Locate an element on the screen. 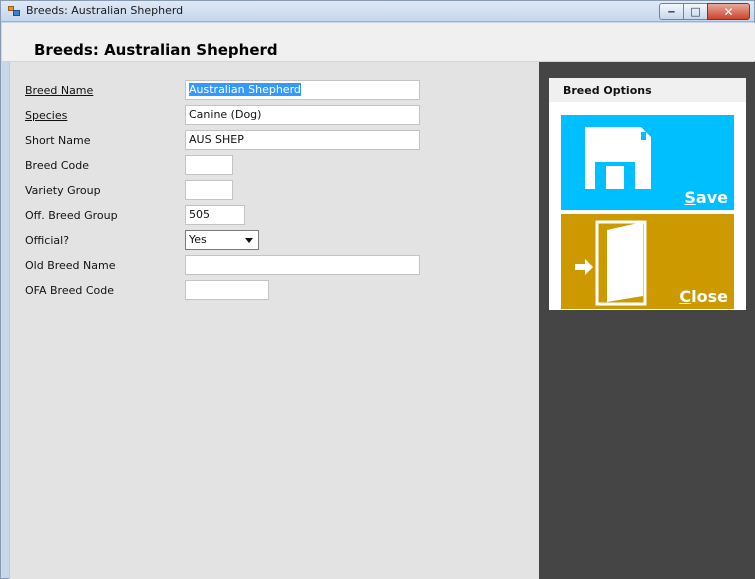 The width and height of the screenshot is (755, 579). close-button-label: Close is located at coordinates (703, 296).